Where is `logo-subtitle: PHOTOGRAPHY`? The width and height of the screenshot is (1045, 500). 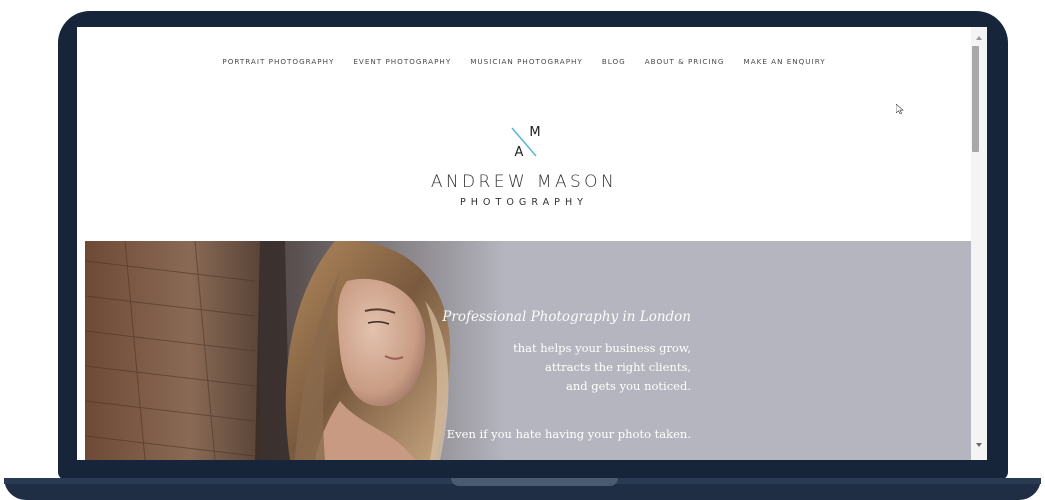 logo-subtitle: PHOTOGRAPHY is located at coordinates (524, 202).